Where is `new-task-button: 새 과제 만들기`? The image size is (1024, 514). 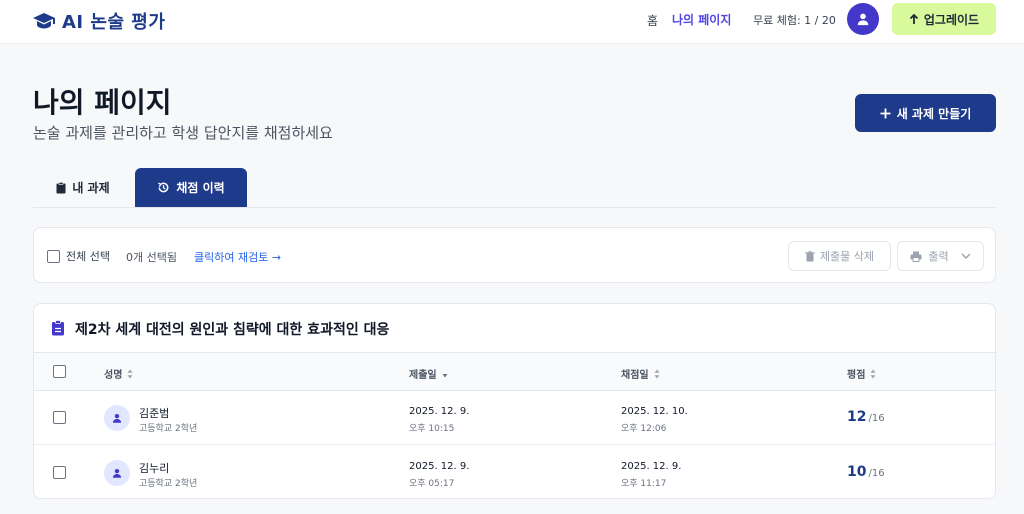 new-task-button: 새 과제 만들기 is located at coordinates (925, 113).